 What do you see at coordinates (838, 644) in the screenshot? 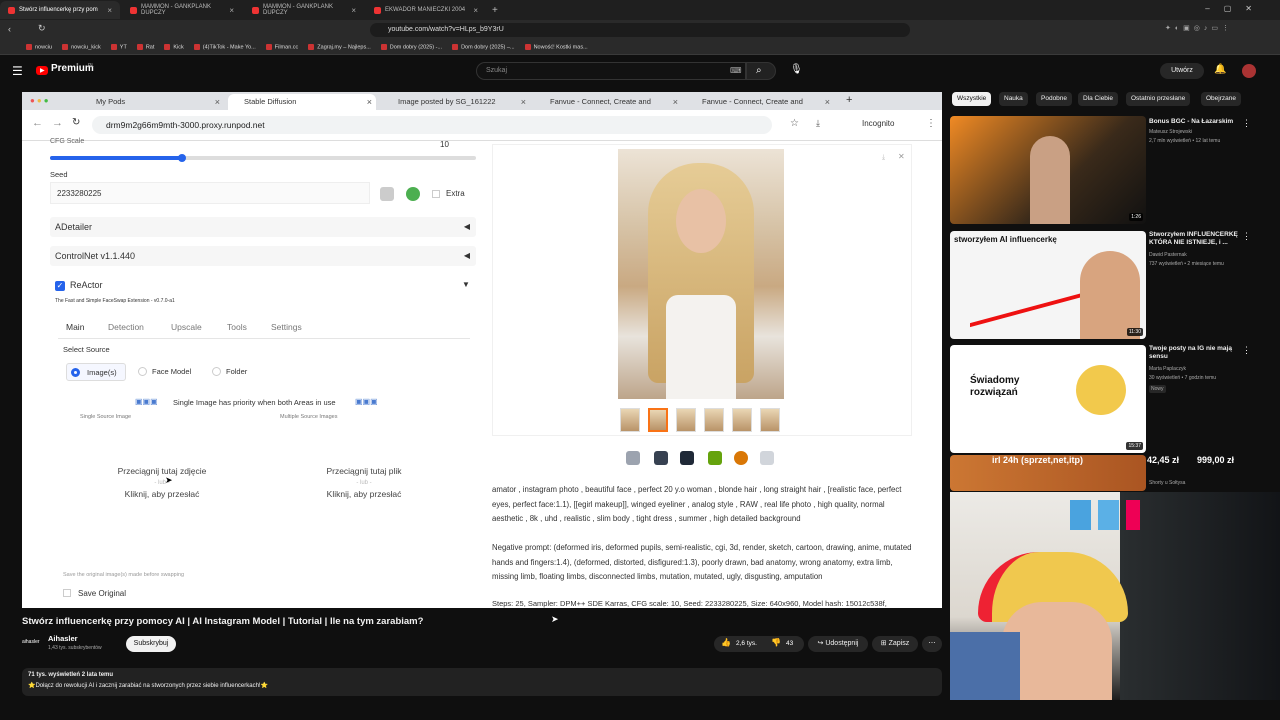
I see `share-button: ↪ Udostępnij` at bounding box center [838, 644].